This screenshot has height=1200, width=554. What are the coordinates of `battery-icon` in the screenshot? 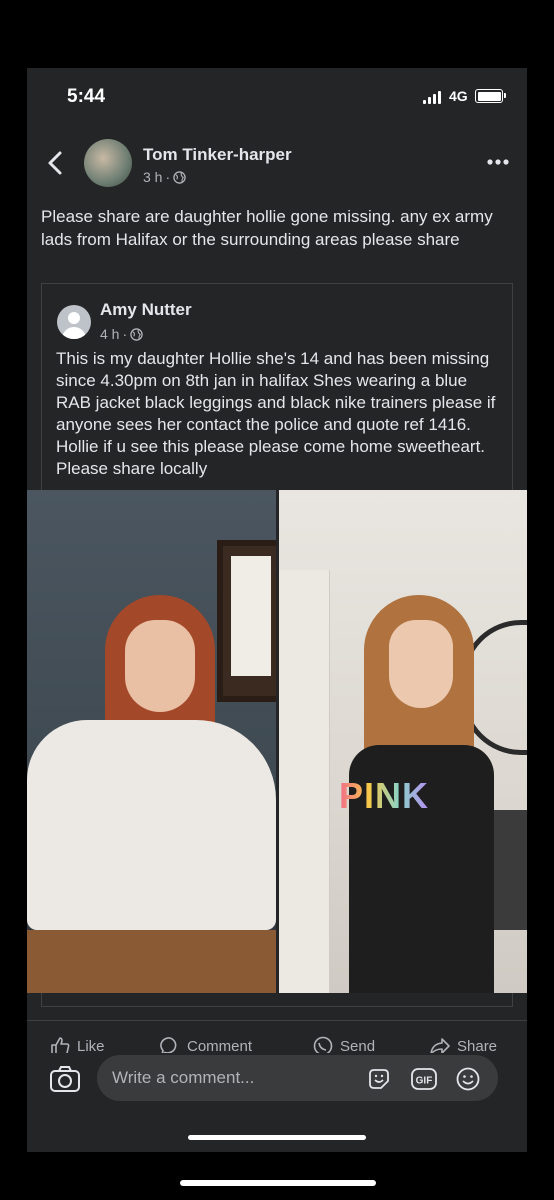 It's located at (490, 96).